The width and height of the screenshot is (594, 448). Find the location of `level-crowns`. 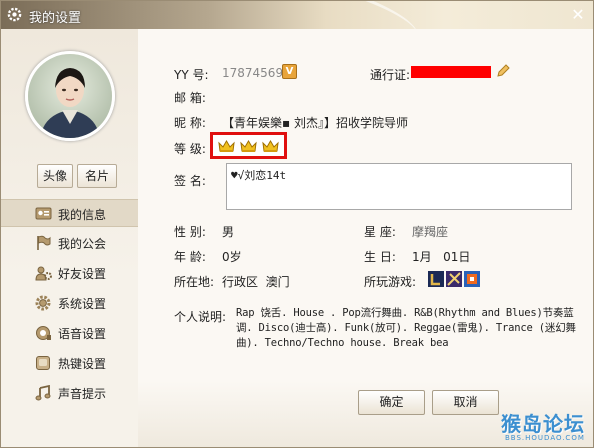

level-crowns is located at coordinates (248, 145).